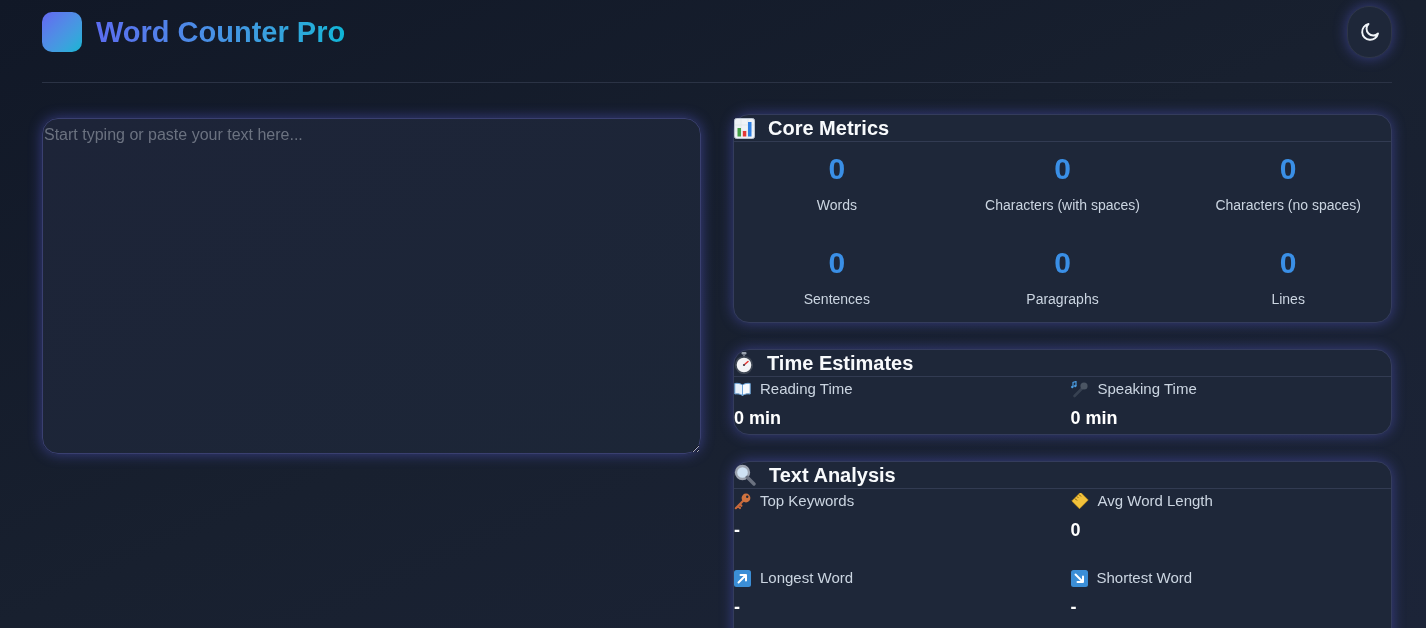 This screenshot has height=628, width=1426. I want to click on search-icon, so click(745, 475).